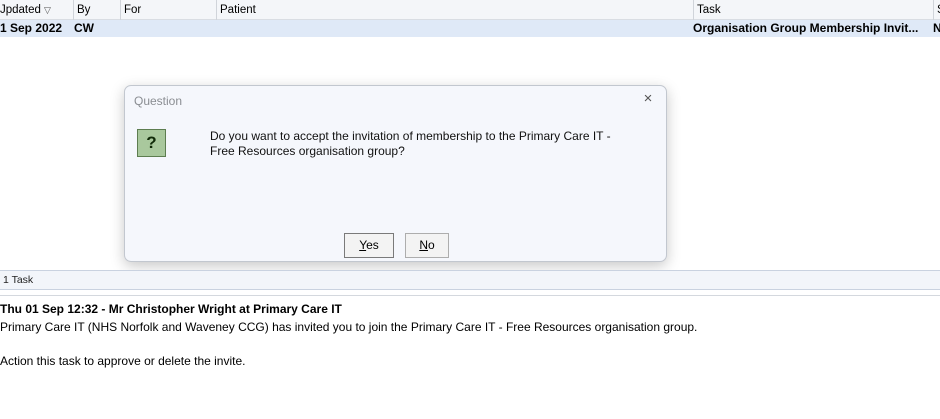 The image size is (940, 419). I want to click on close-icon: ×, so click(648, 99).